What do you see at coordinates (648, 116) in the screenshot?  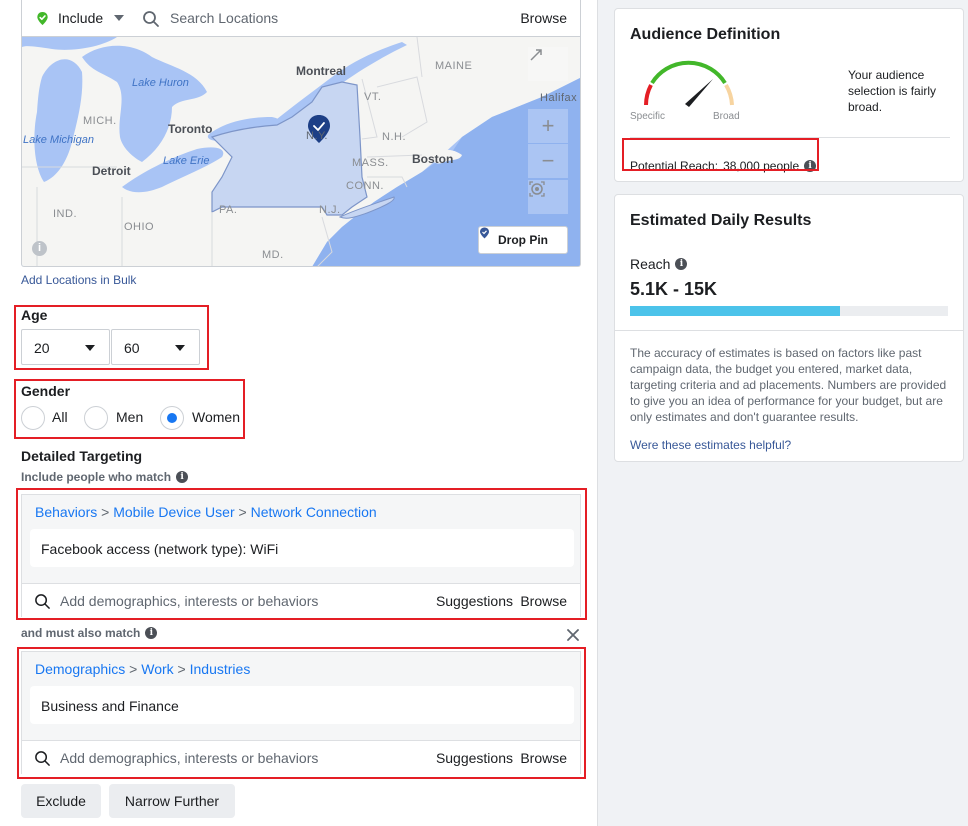 I see `gauge-min-label: Specific` at bounding box center [648, 116].